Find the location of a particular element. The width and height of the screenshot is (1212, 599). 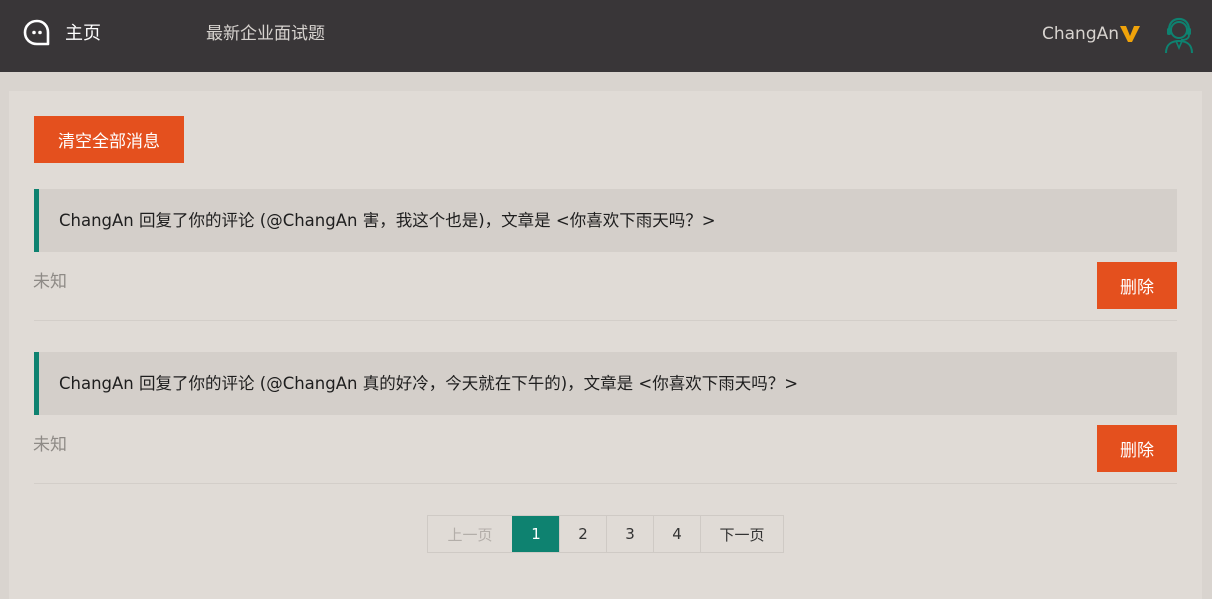

avatar is located at coordinates (1179, 35).